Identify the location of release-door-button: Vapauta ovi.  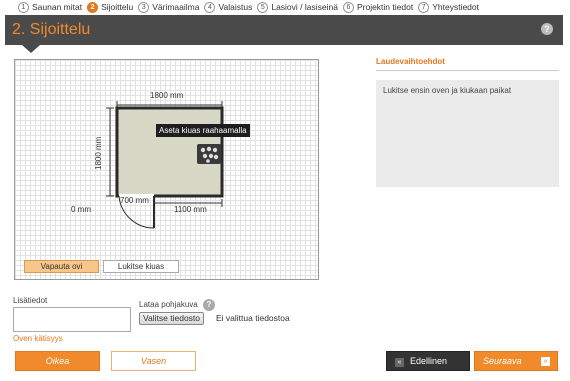
(61, 266).